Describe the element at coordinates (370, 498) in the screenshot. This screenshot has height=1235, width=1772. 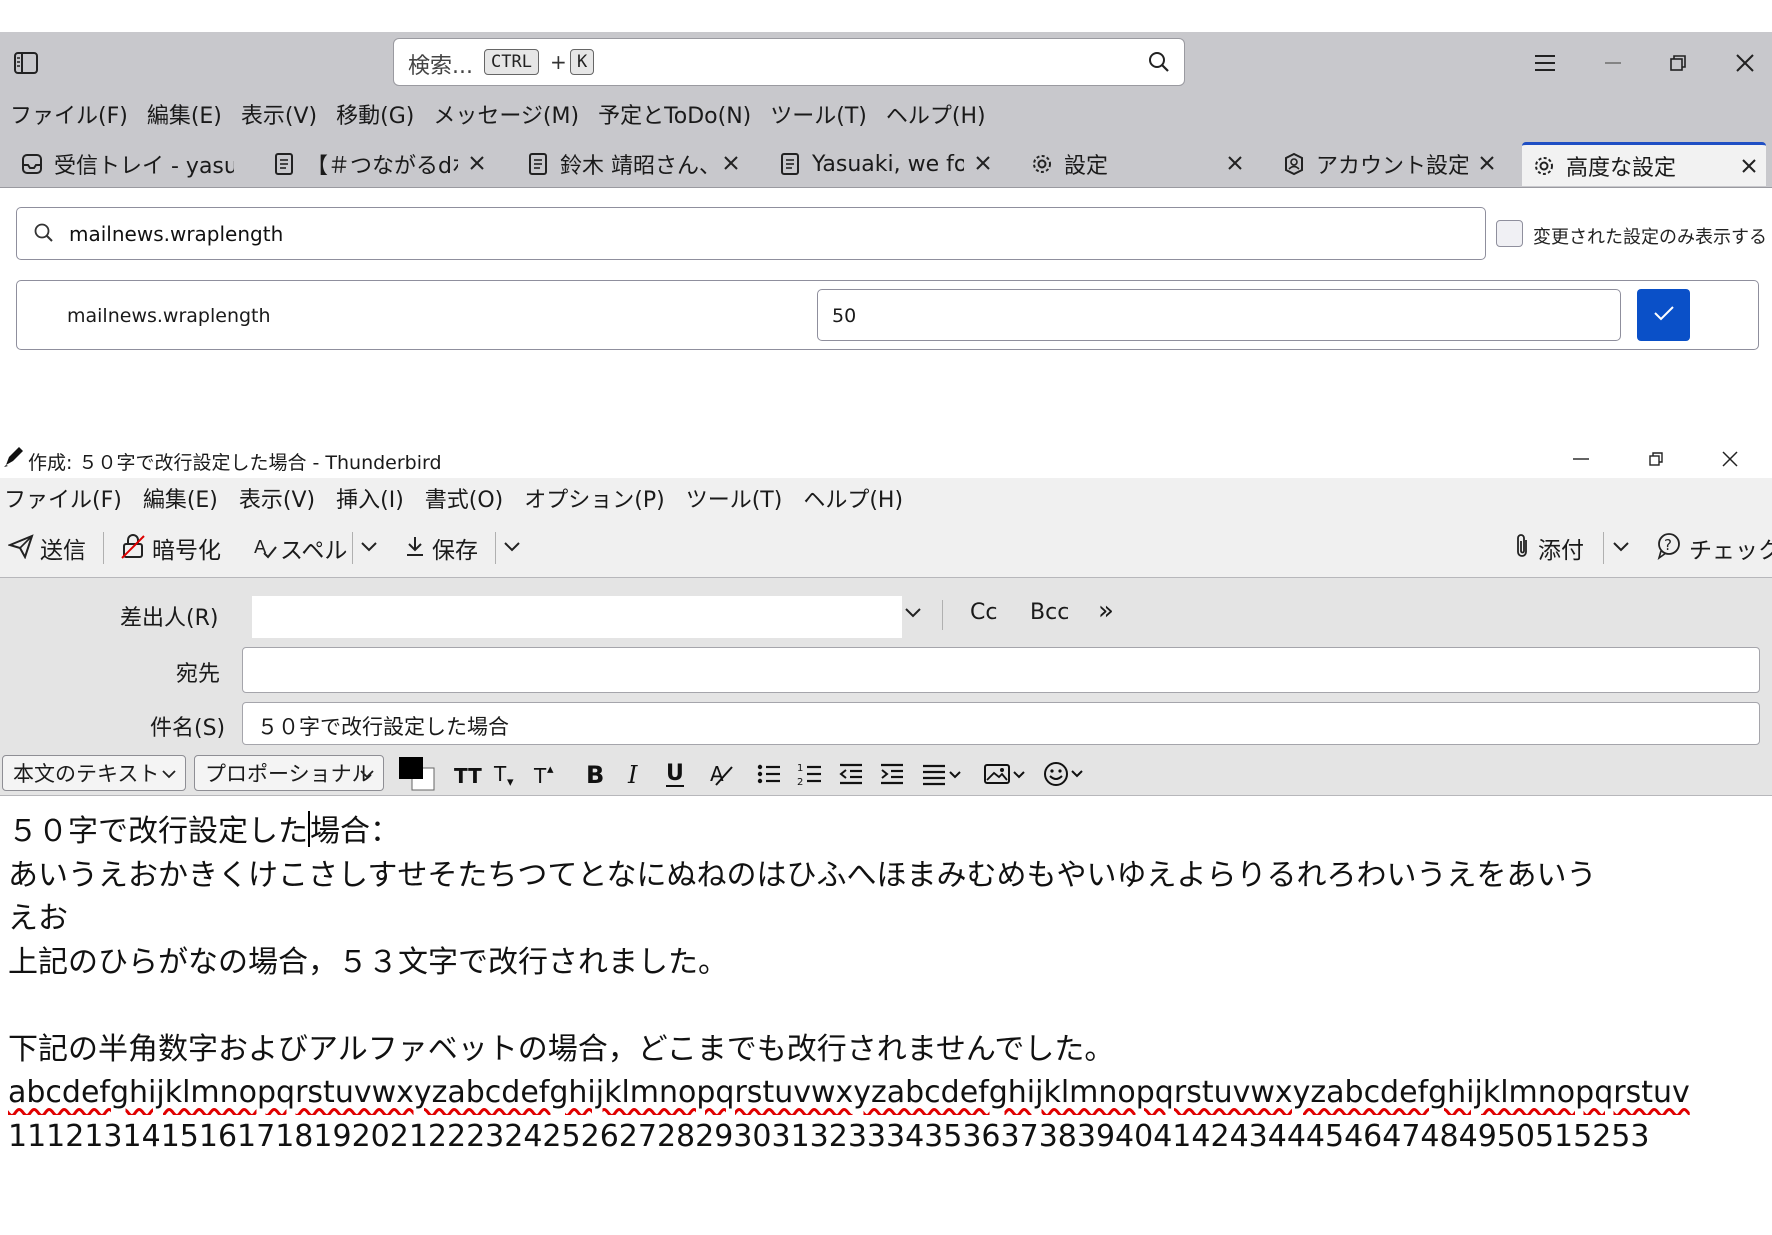
I see `menu-insert: 挿入(I)` at that location.